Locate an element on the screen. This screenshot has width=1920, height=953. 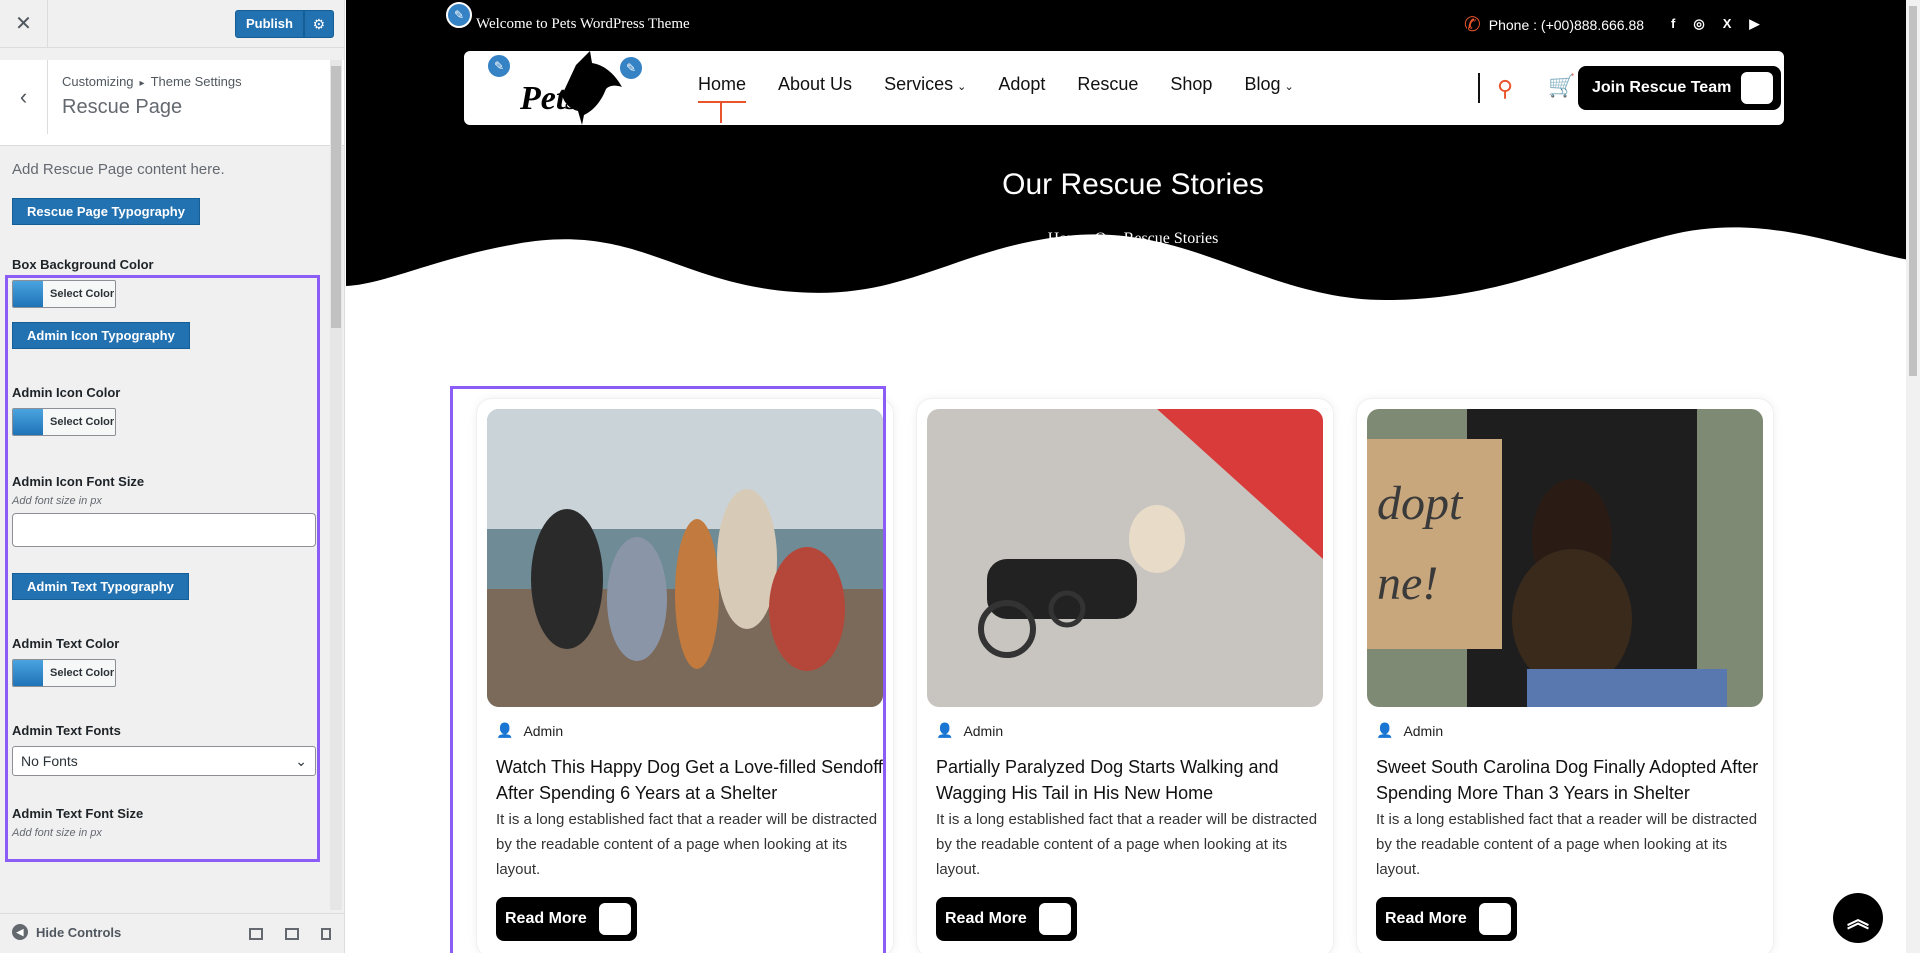
breadcrumb: Customizing ▸ Theme Settings is located at coordinates (152, 81).